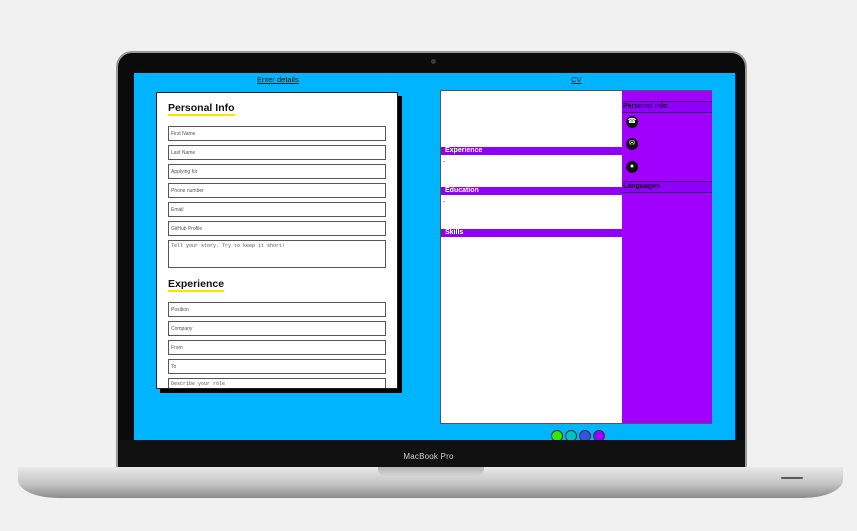  What do you see at coordinates (277, 383) in the screenshot?
I see `role-textarea: Describe your role` at bounding box center [277, 383].